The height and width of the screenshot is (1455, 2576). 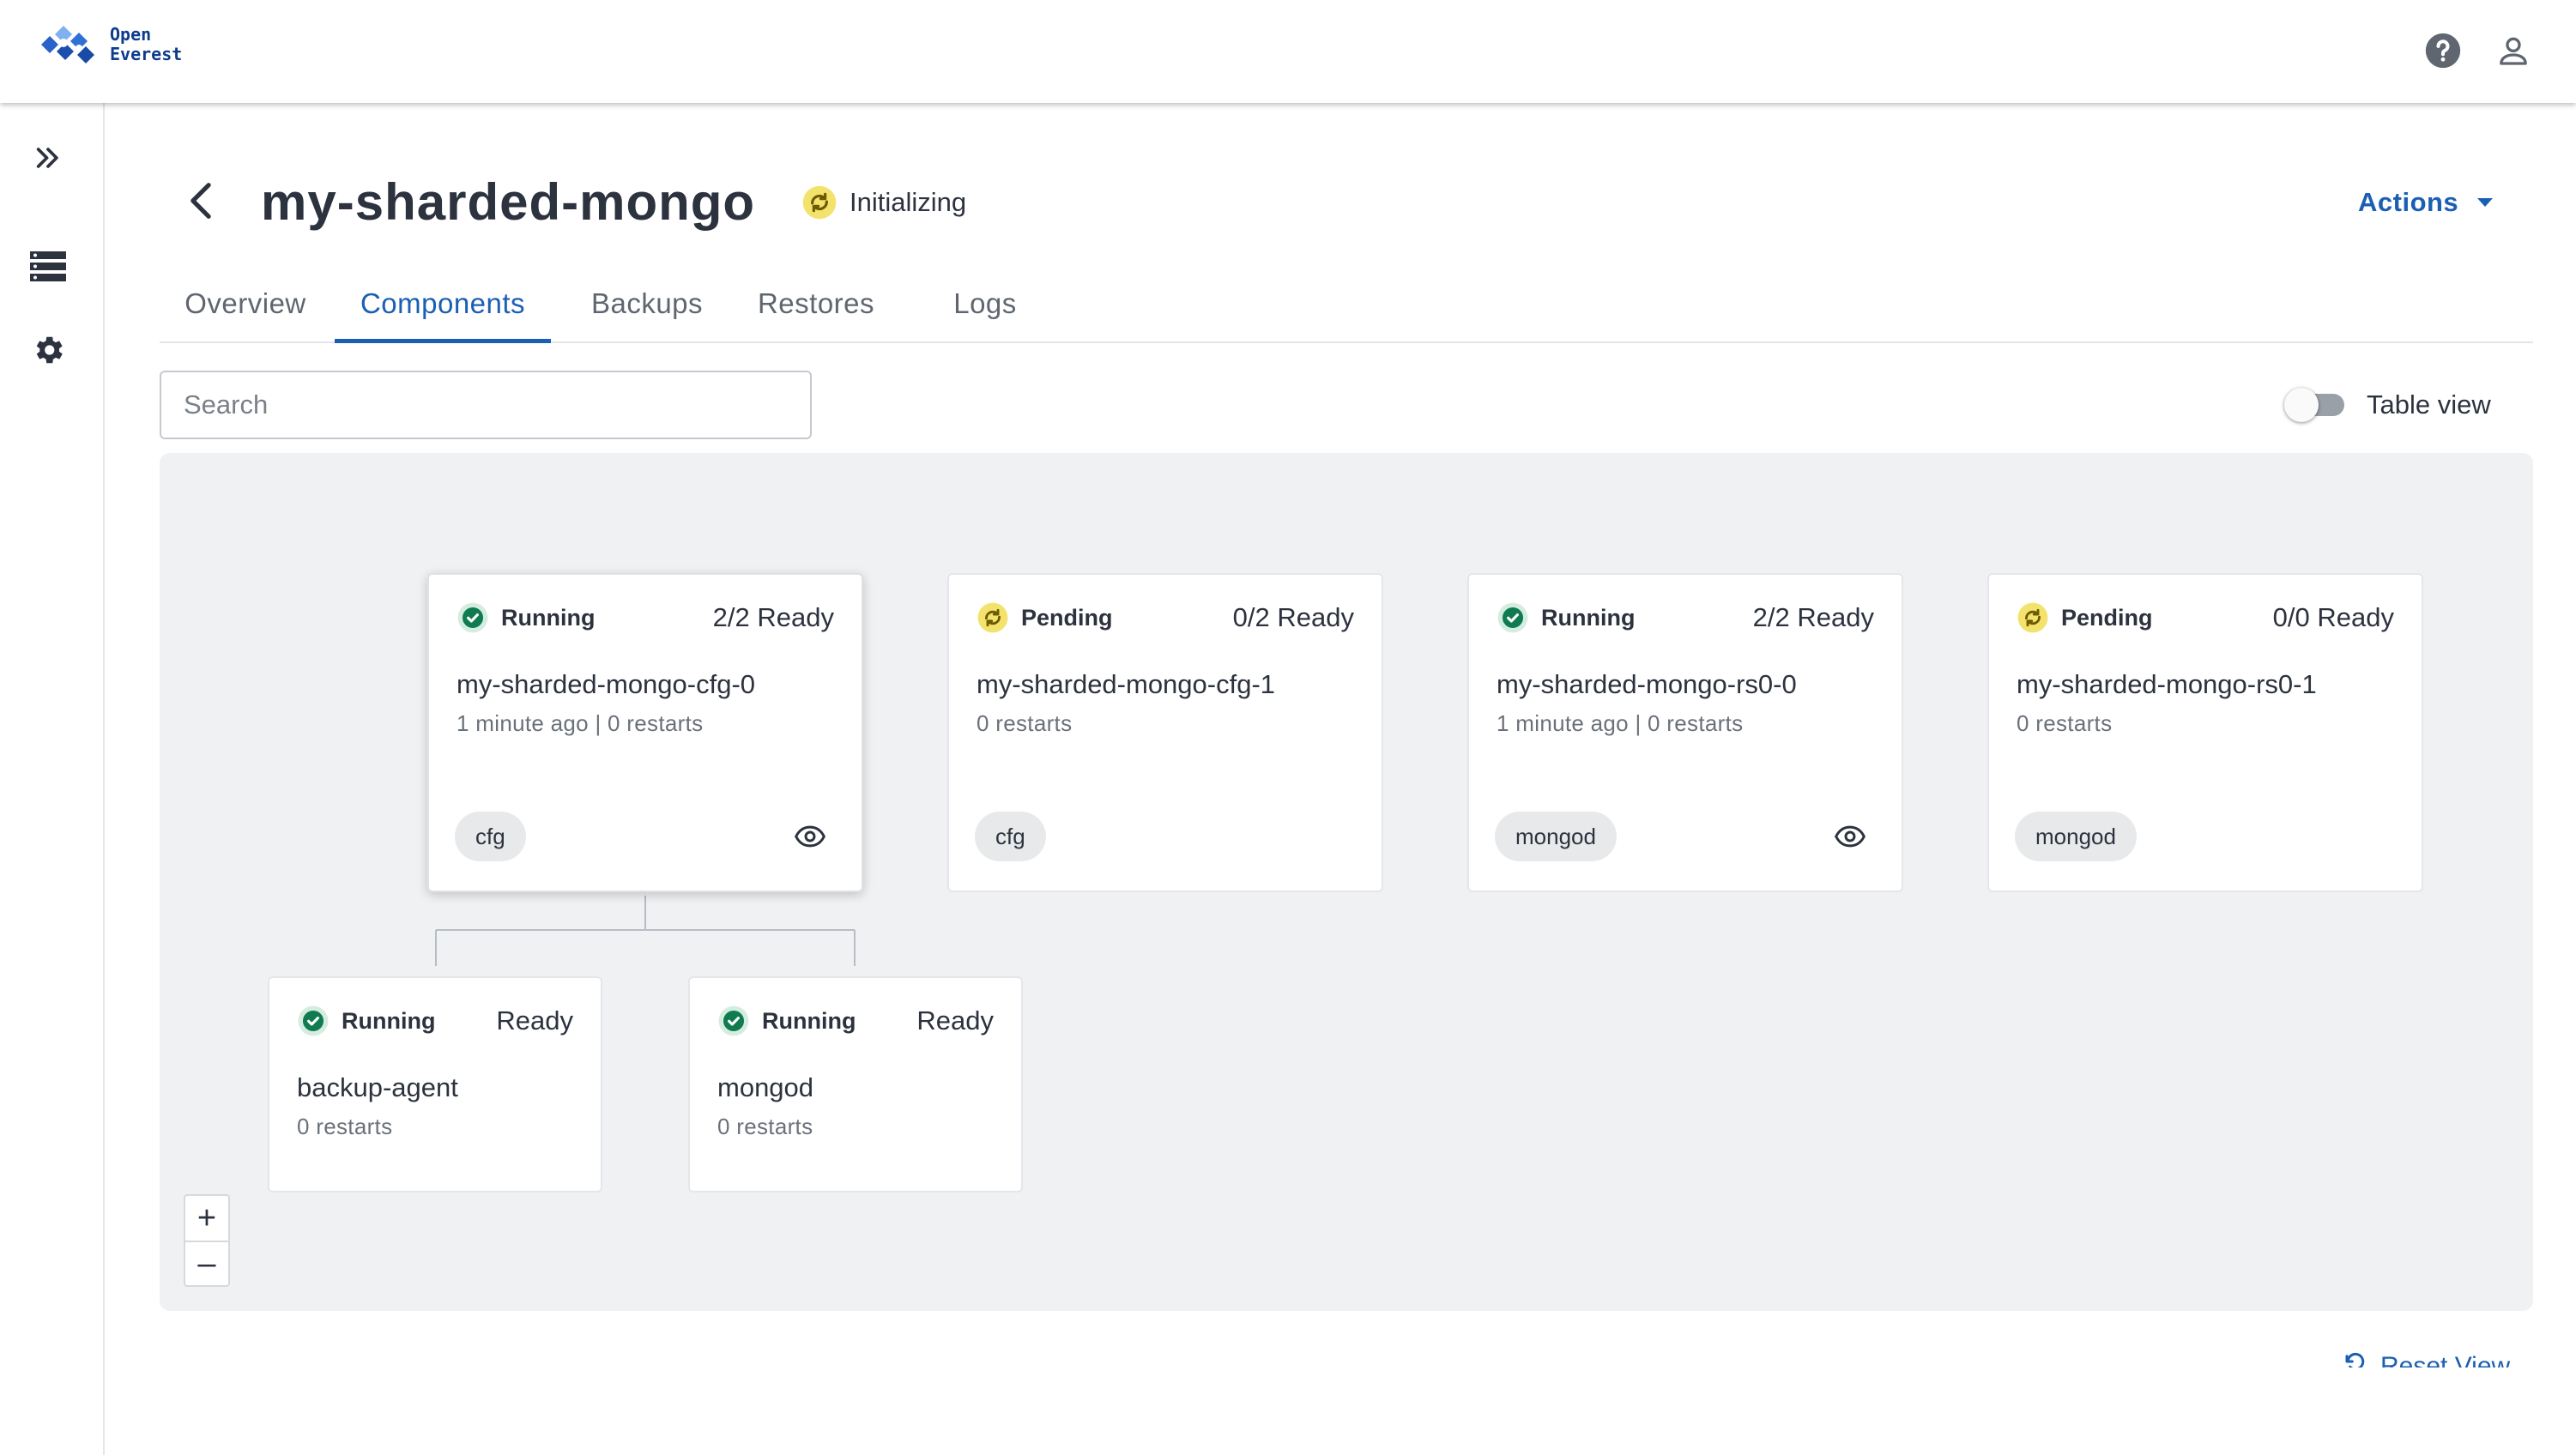 What do you see at coordinates (2429, 405) in the screenshot?
I see `table-view-label: Table view` at bounding box center [2429, 405].